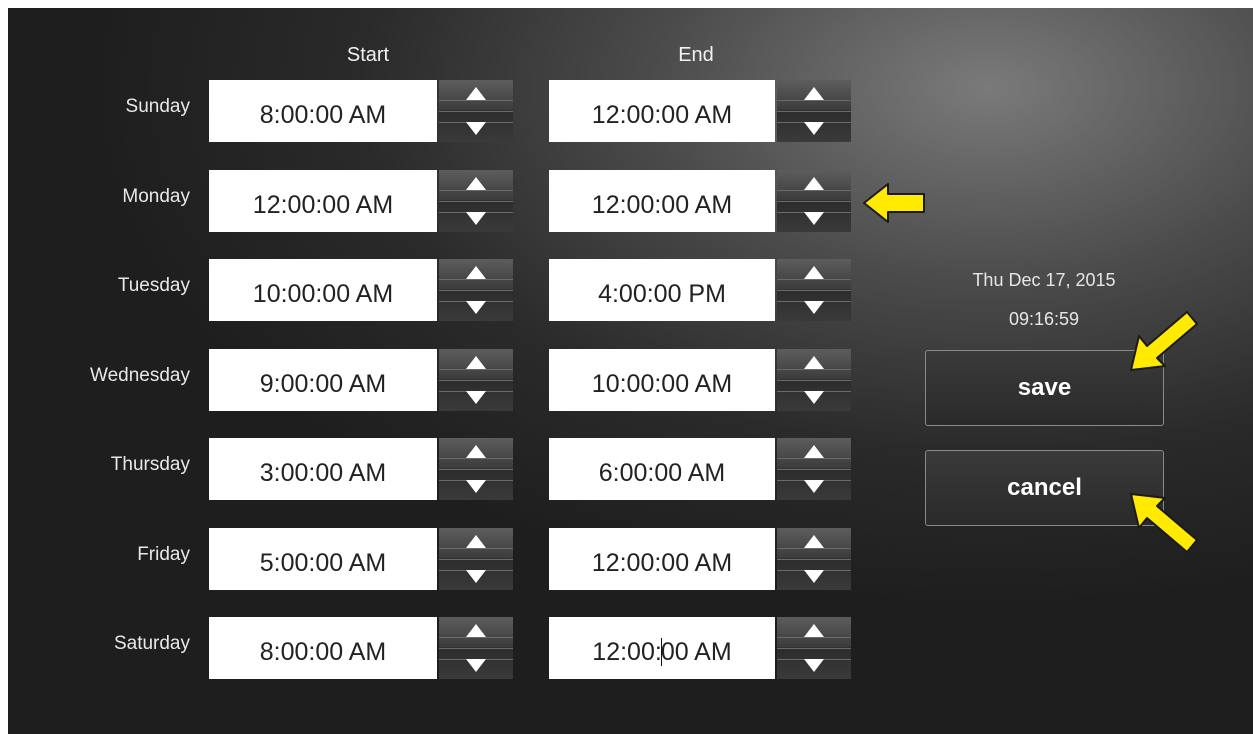 The height and width of the screenshot is (734, 1253). I want to click on end-column-header: End, so click(696, 55).